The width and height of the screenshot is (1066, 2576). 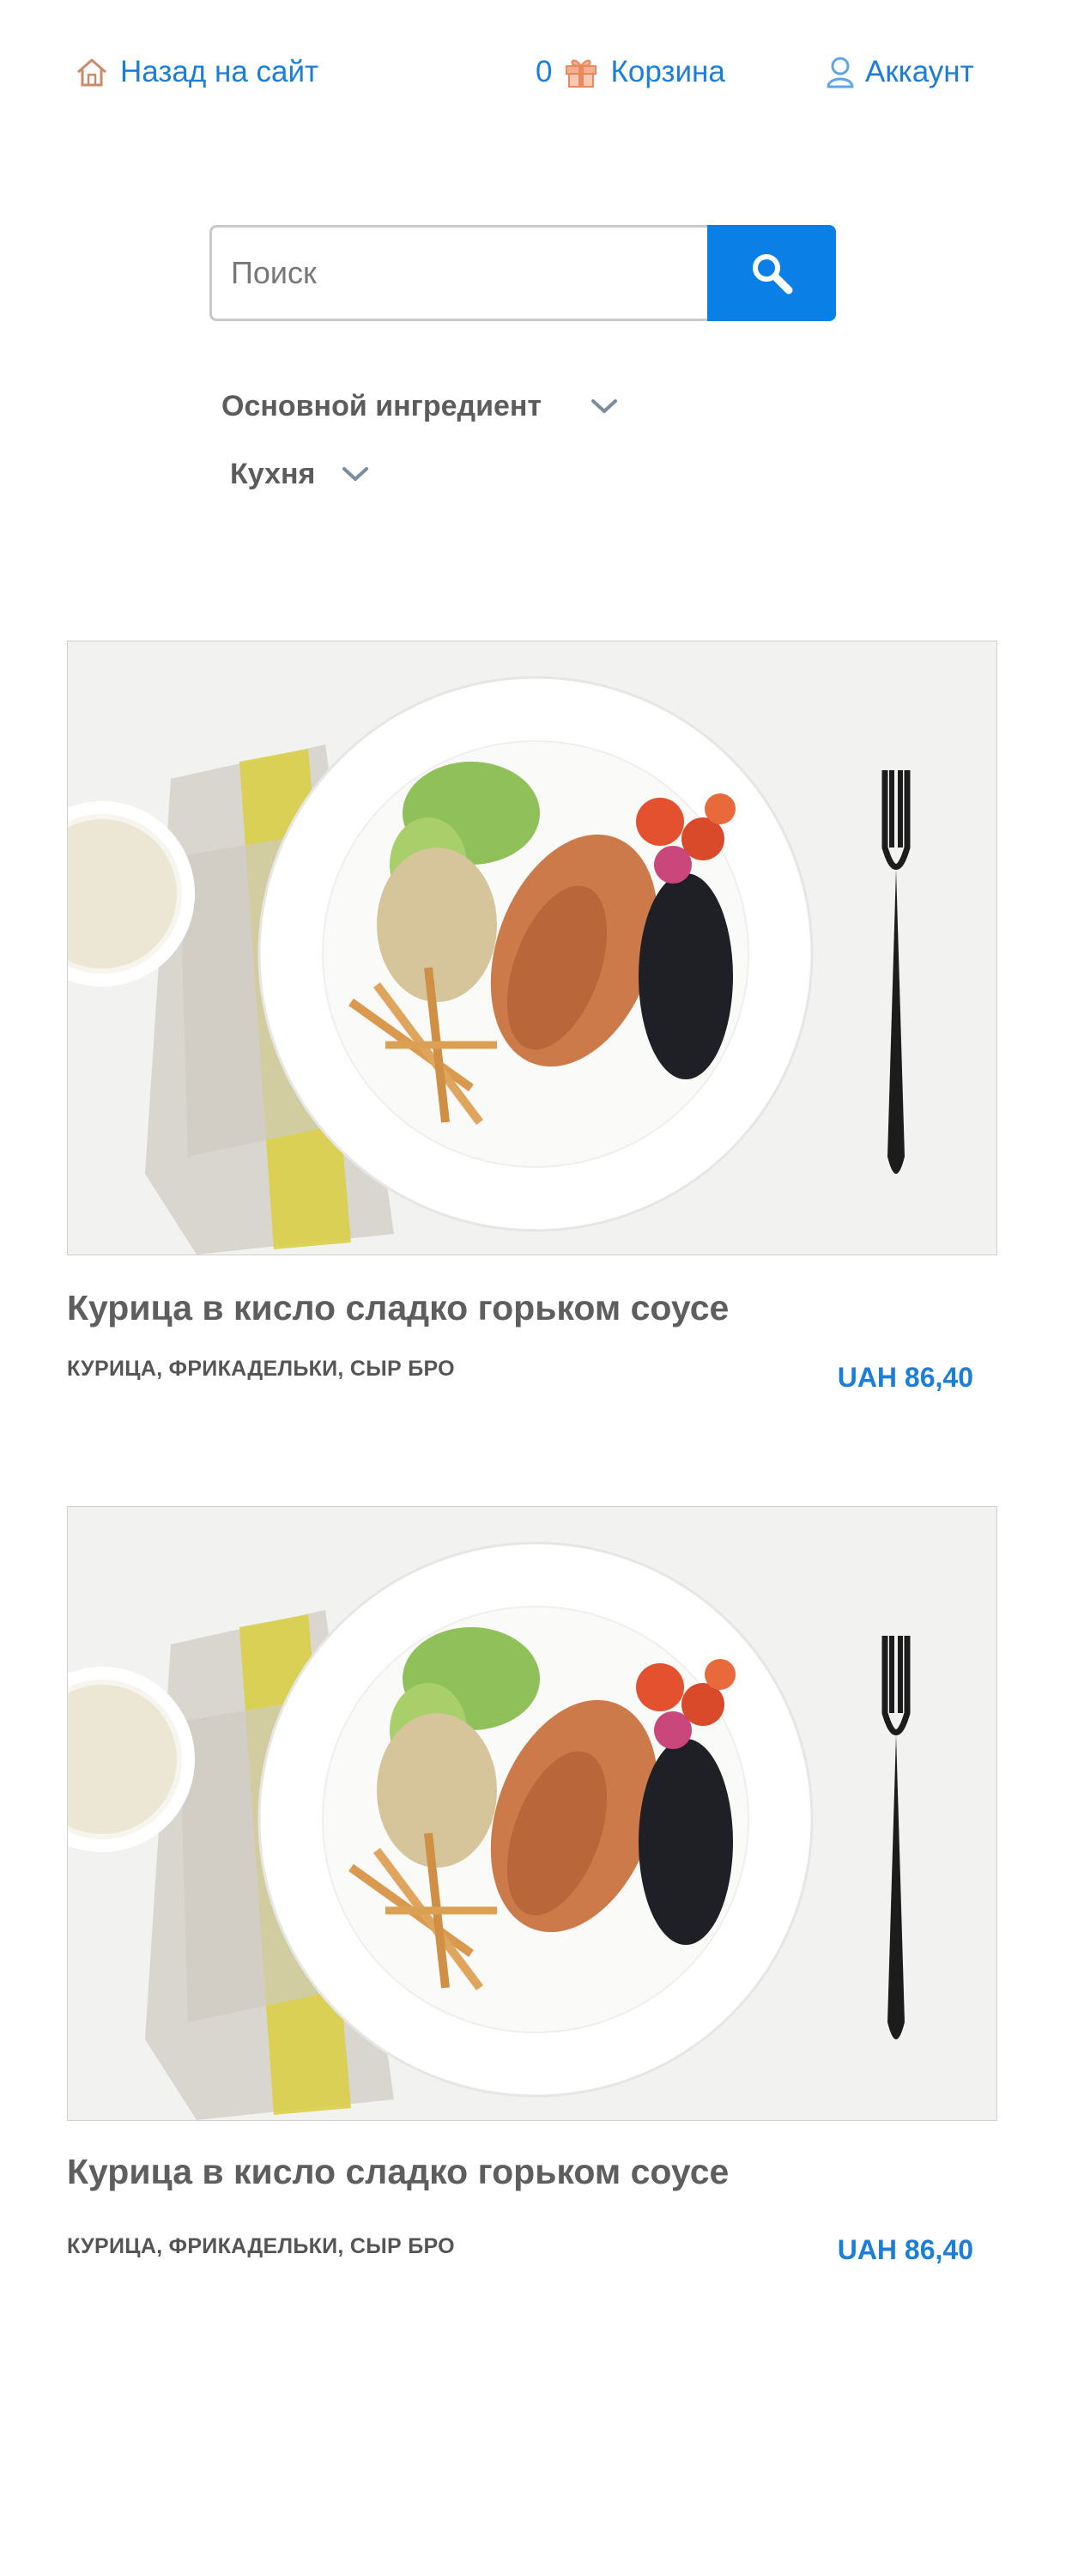 I want to click on cart-label: Корзина, so click(x=667, y=71).